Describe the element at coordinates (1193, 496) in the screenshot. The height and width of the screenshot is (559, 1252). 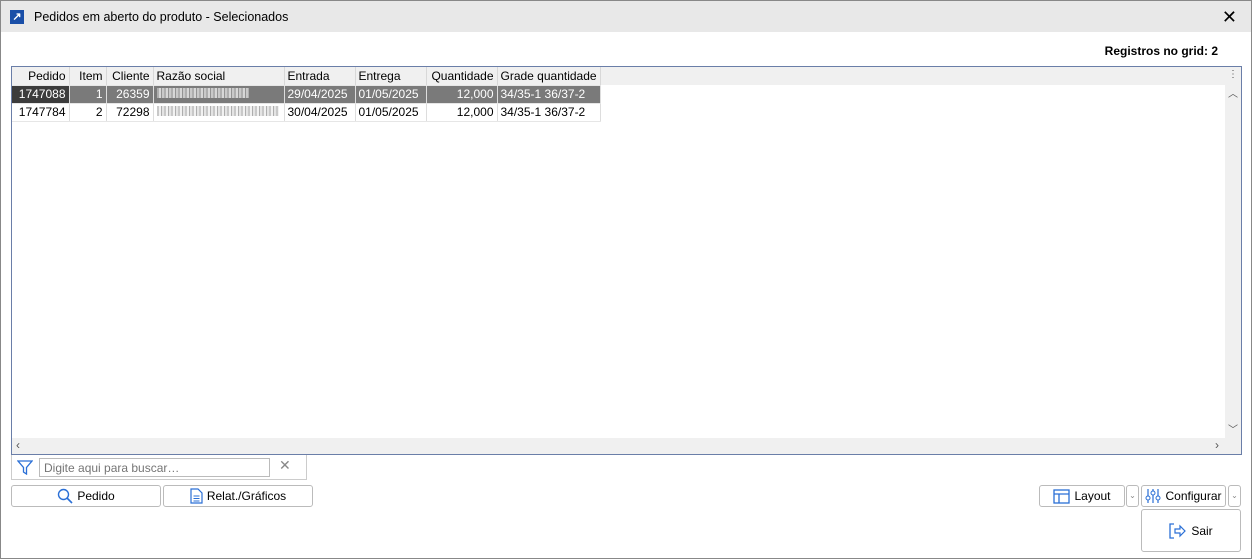
I see `configurar-label: Configurar` at that location.